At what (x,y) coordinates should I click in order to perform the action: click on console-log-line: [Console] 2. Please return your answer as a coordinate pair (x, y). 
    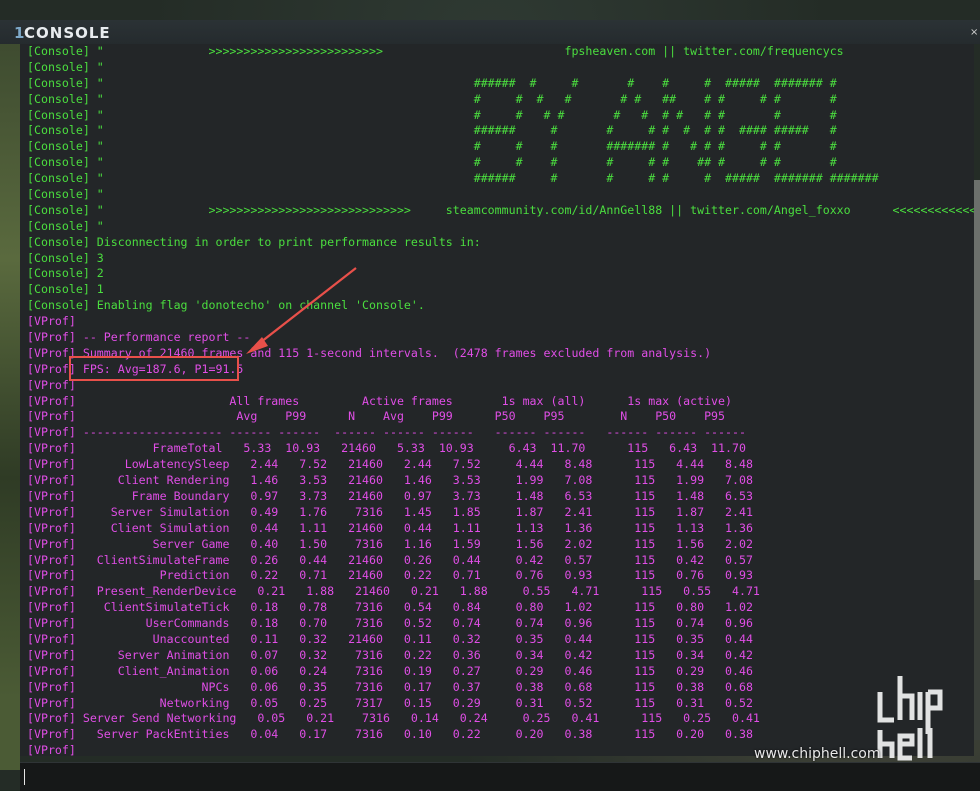
    Looking at the image, I should click on (65, 273).